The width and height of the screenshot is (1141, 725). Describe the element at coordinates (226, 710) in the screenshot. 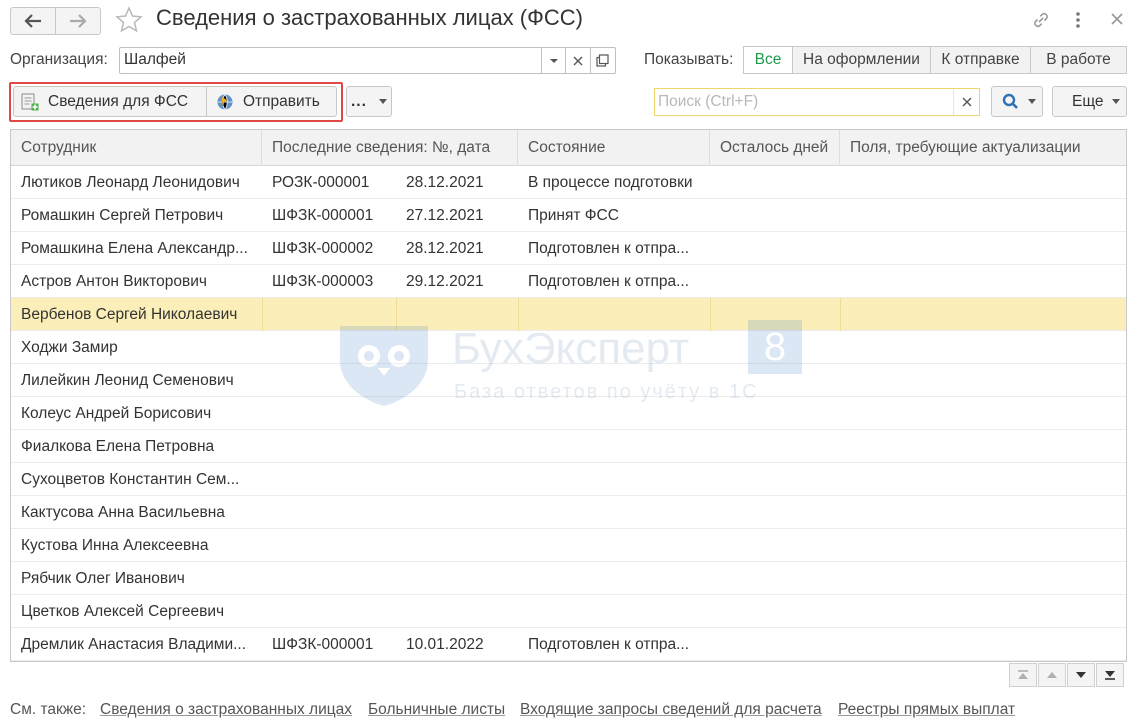

I see `link-insured-persons: Сведения о застрахованных лицах` at that location.